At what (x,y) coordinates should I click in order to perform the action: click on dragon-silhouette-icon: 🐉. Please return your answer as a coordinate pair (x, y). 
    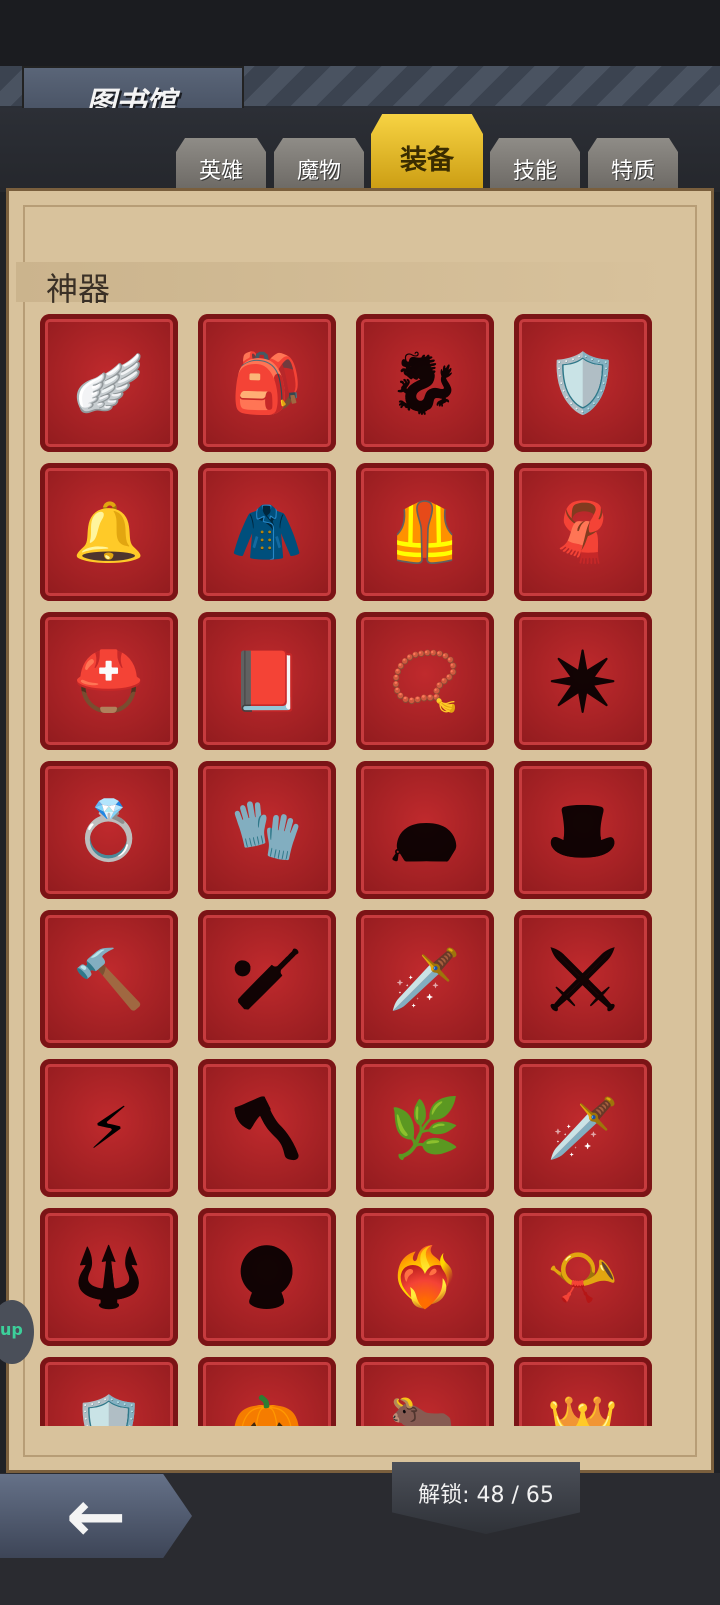
    Looking at the image, I should click on (425, 383).